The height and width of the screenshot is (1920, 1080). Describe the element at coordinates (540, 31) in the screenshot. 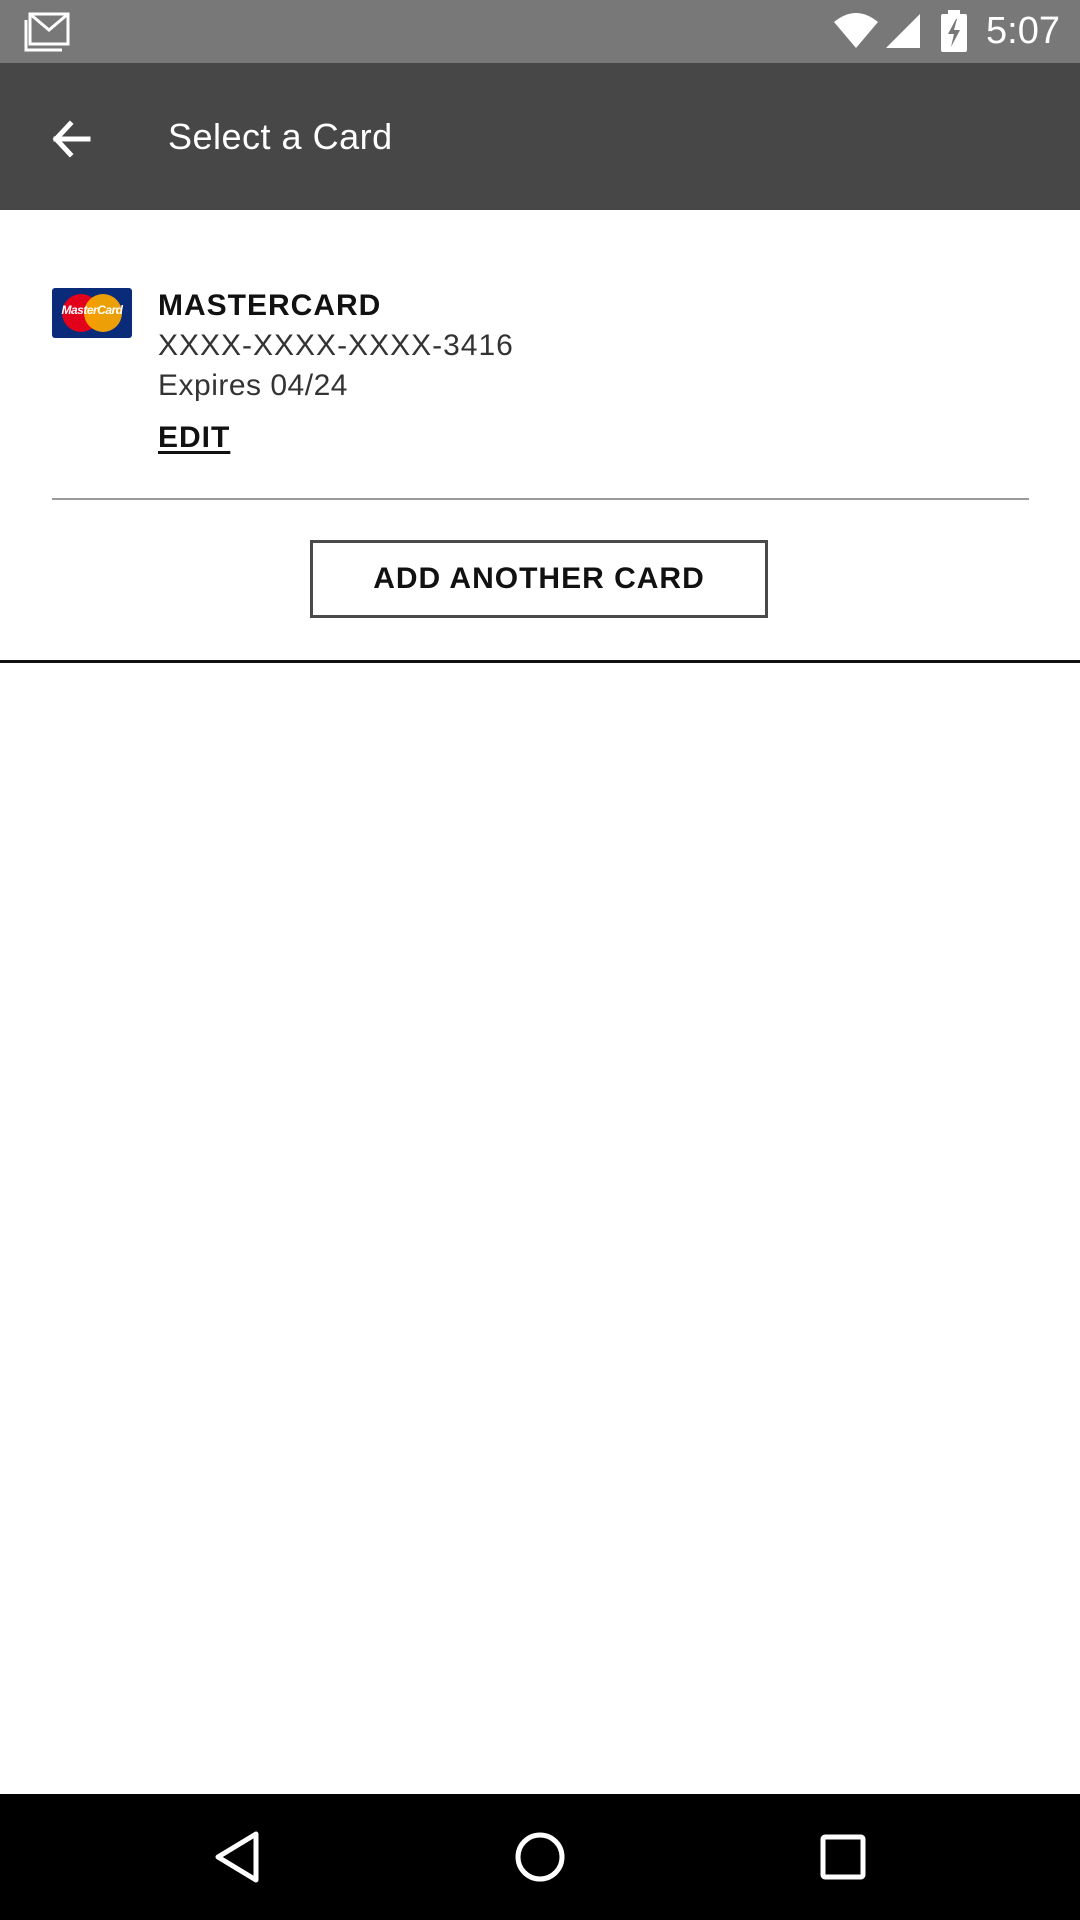

I see `status-bar: 5:07` at that location.